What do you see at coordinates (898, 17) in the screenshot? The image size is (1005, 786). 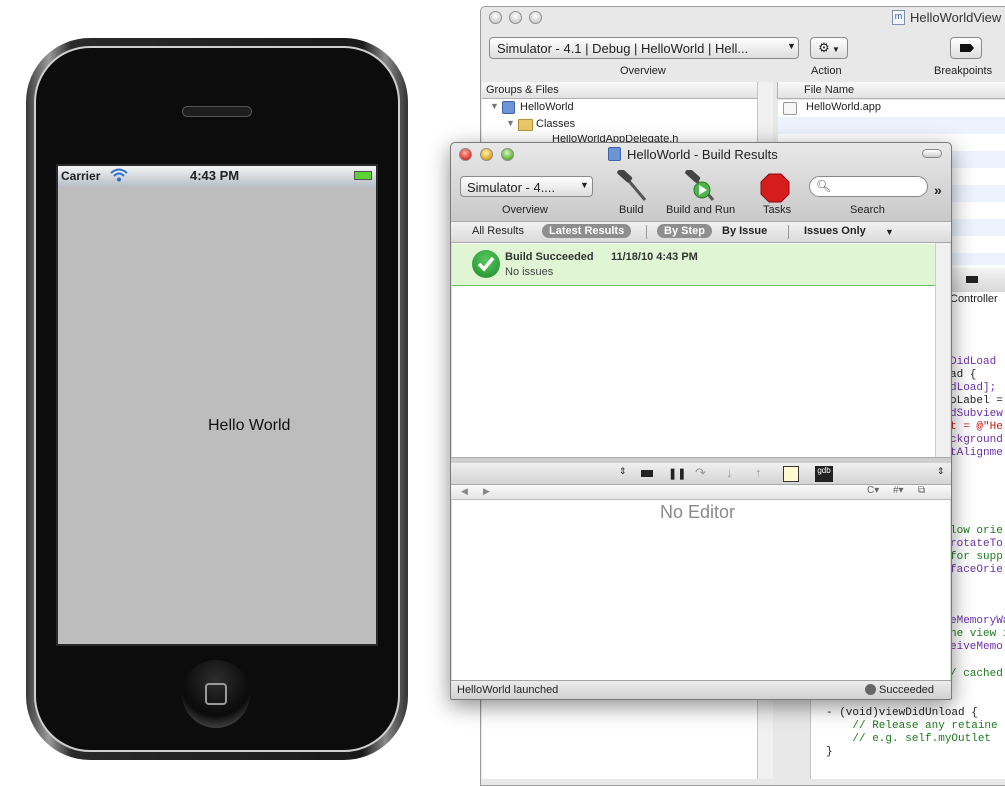 I see `document-icon: m` at bounding box center [898, 17].